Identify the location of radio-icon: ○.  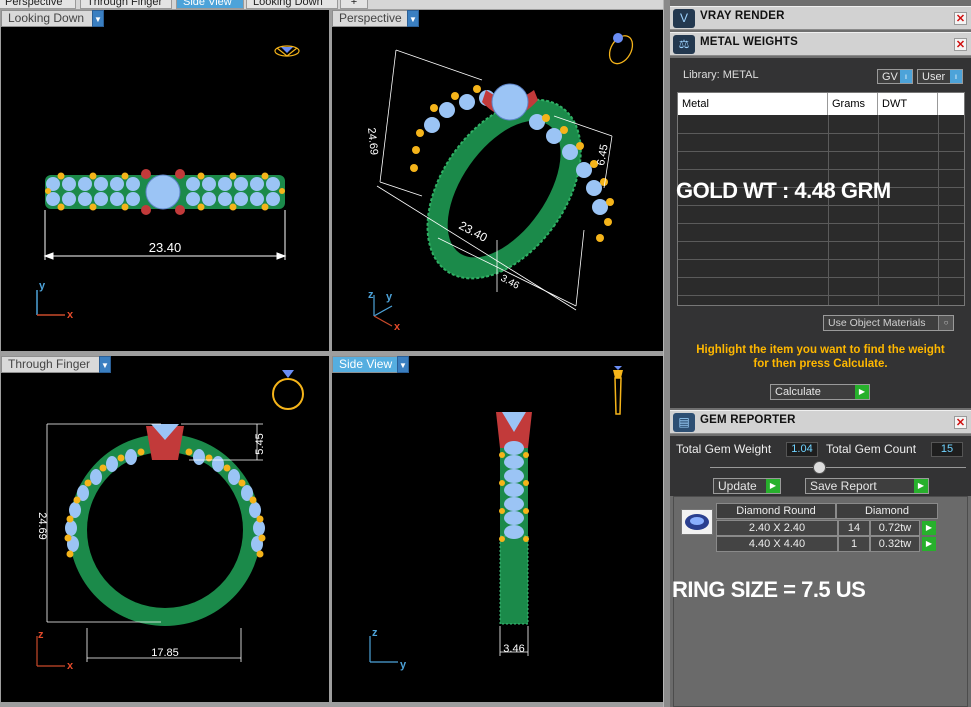
(945, 323).